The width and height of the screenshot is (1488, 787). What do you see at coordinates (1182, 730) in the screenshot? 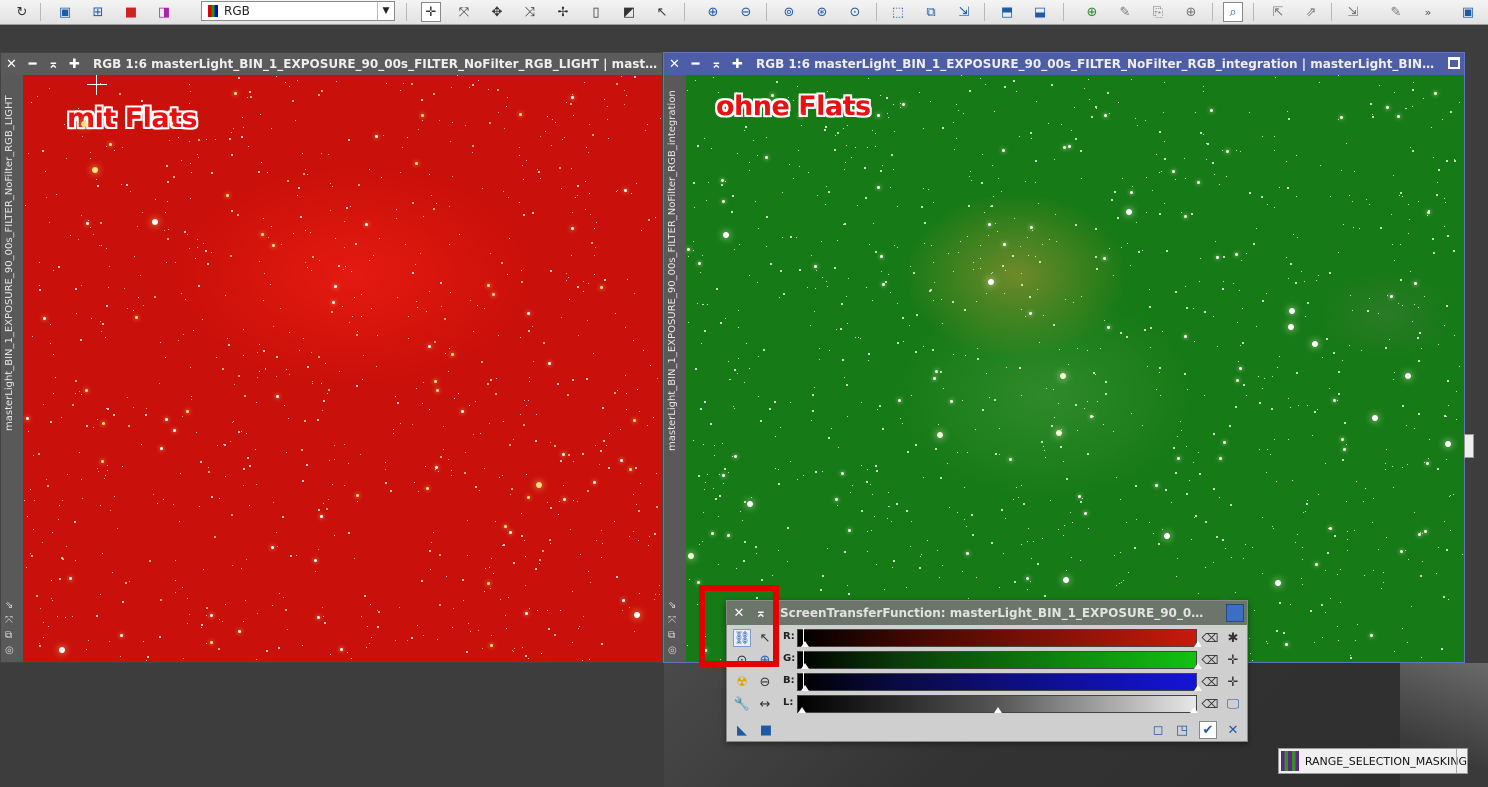
I see `document-icon: ◳` at bounding box center [1182, 730].